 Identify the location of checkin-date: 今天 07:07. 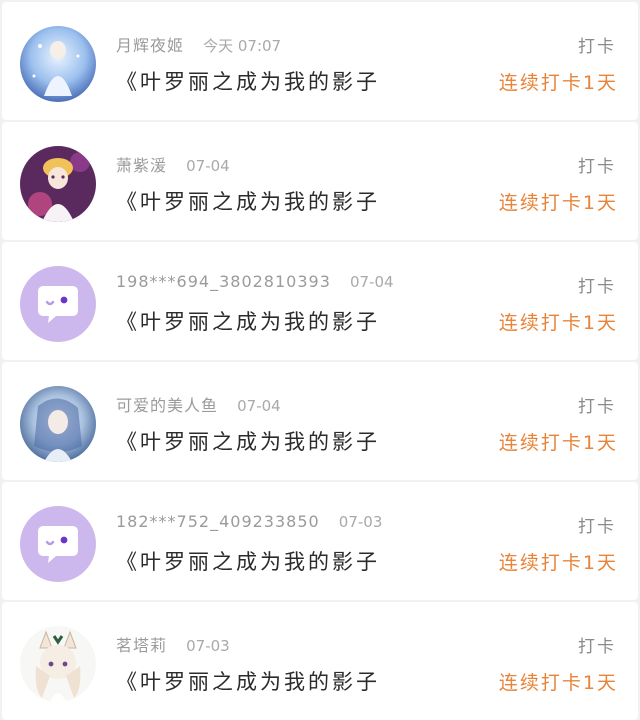
(242, 46).